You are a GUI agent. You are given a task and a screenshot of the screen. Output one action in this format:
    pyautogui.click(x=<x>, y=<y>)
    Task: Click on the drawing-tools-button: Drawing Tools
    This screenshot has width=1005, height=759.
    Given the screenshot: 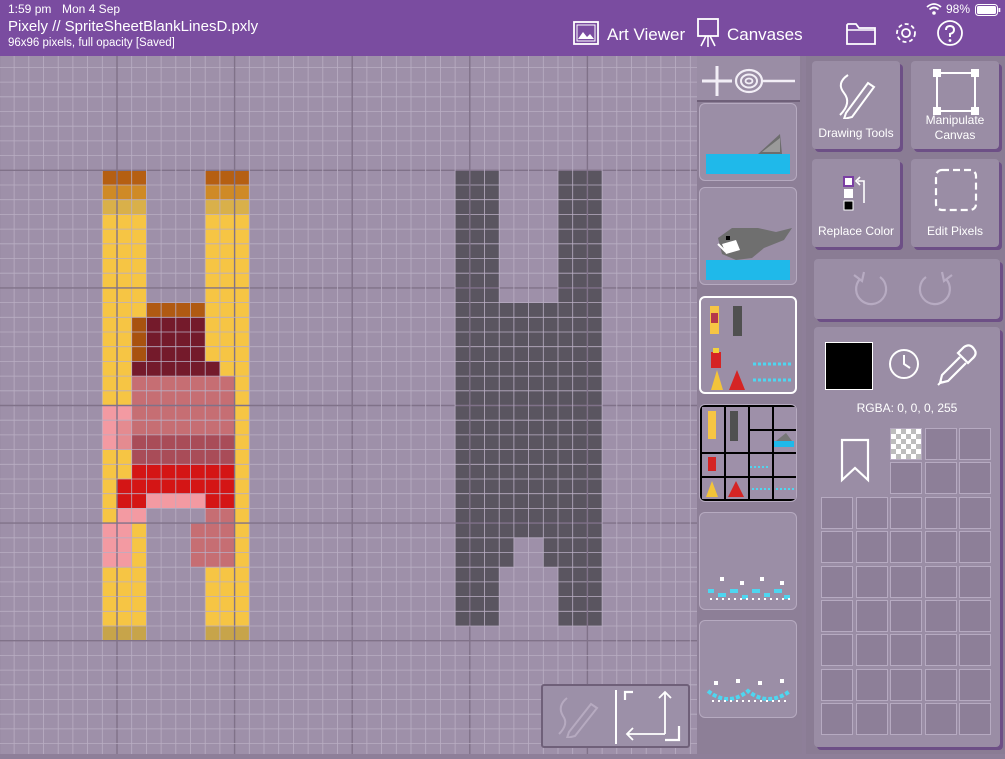 What is the action you would take?
    pyautogui.click(x=856, y=105)
    